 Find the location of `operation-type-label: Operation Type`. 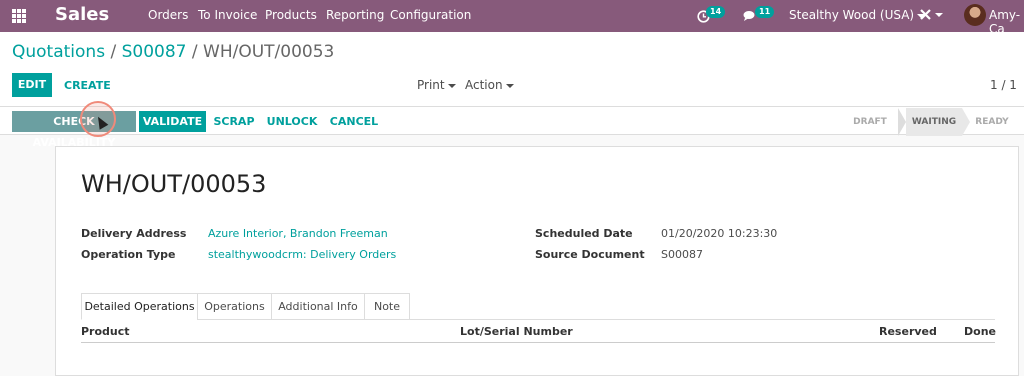

operation-type-label: Operation Type is located at coordinates (128, 254).